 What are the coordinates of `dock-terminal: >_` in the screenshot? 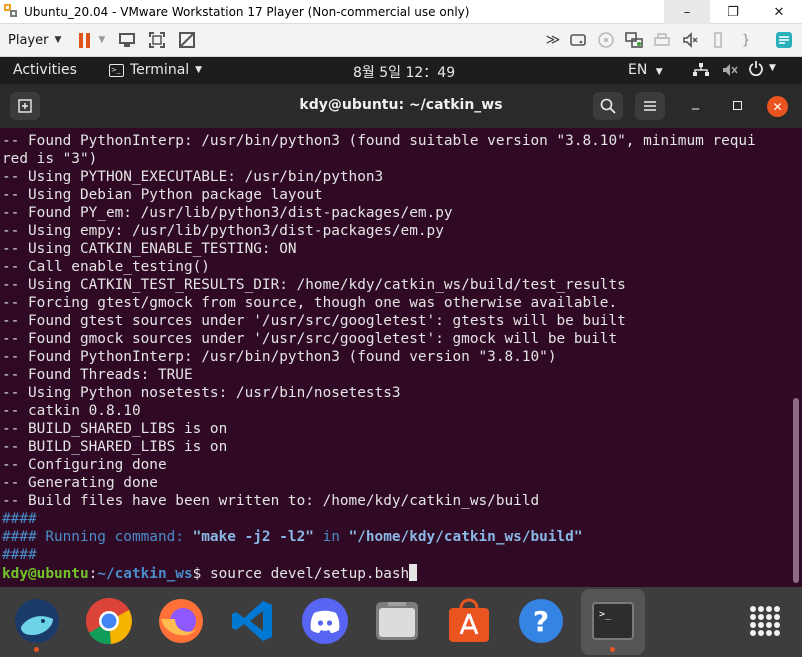 It's located at (613, 624).